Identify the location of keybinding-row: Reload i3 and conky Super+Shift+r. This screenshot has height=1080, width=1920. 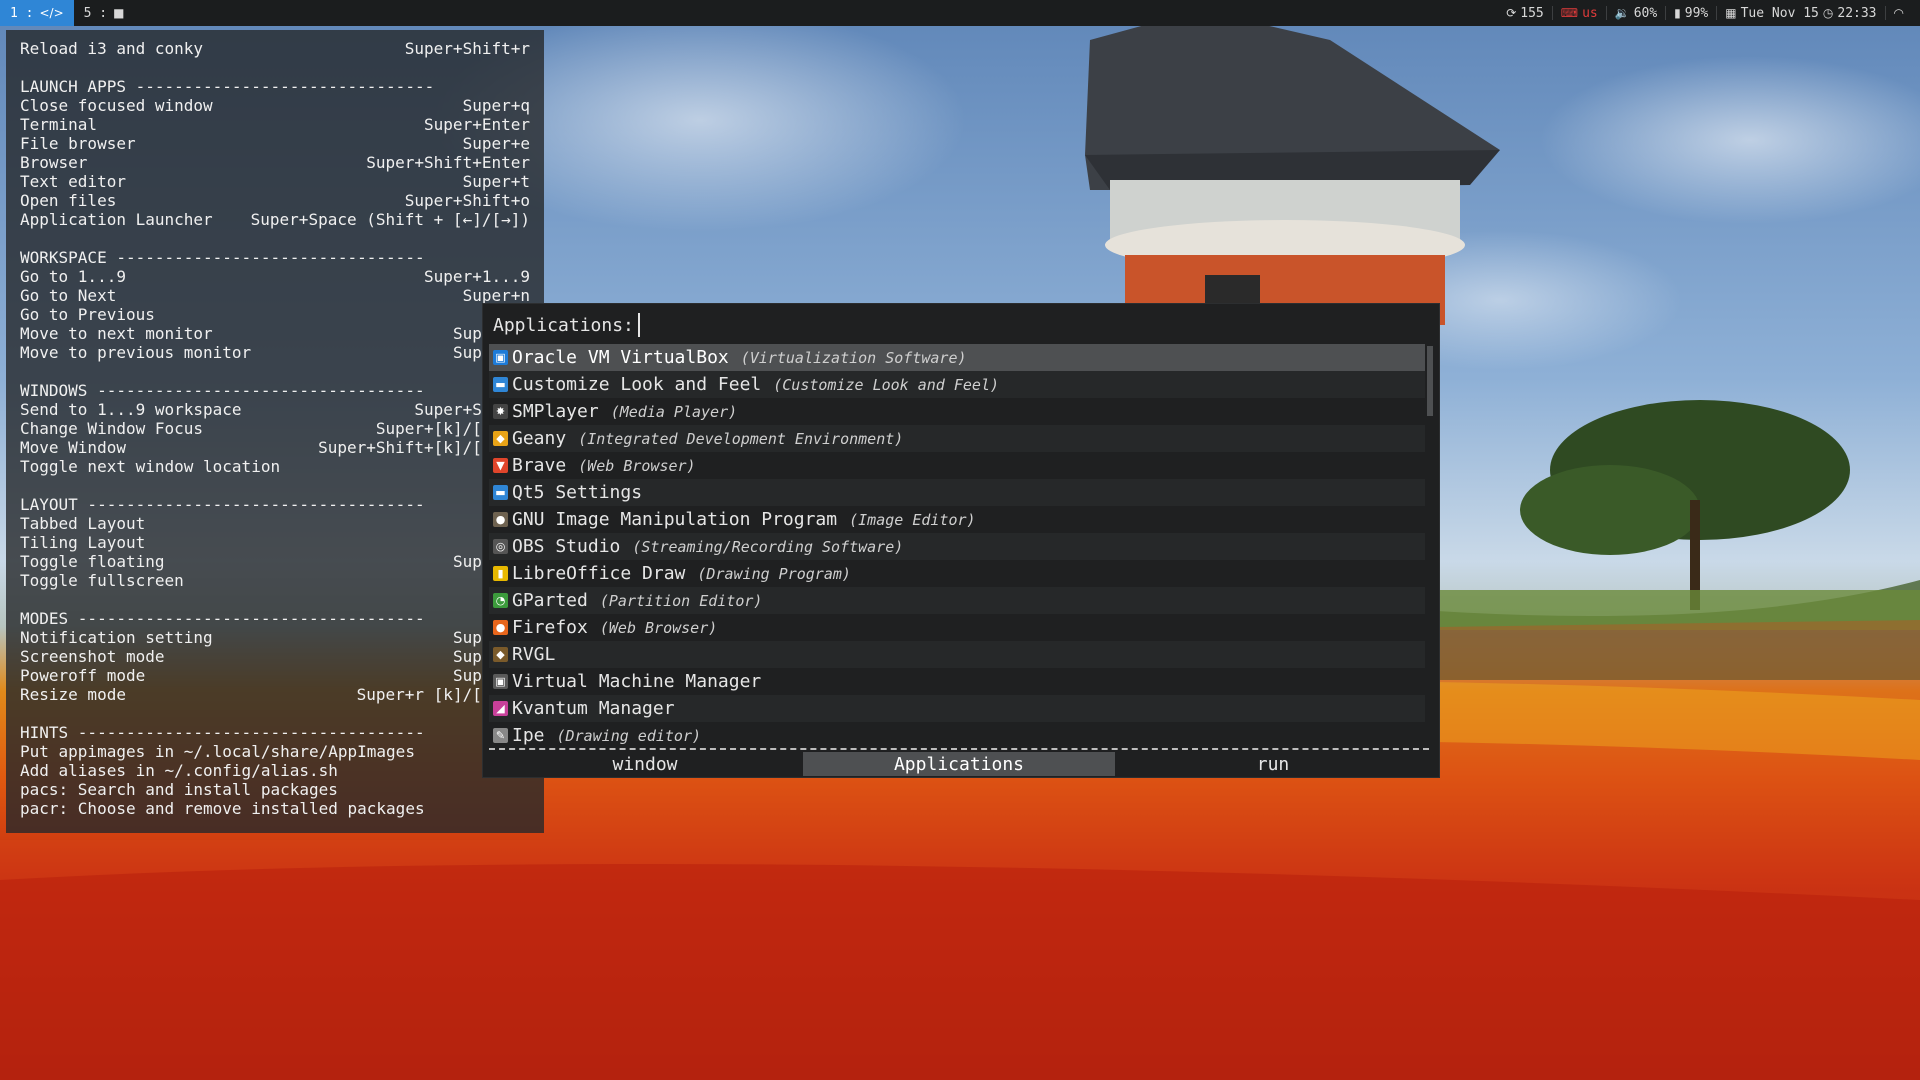
(275, 48).